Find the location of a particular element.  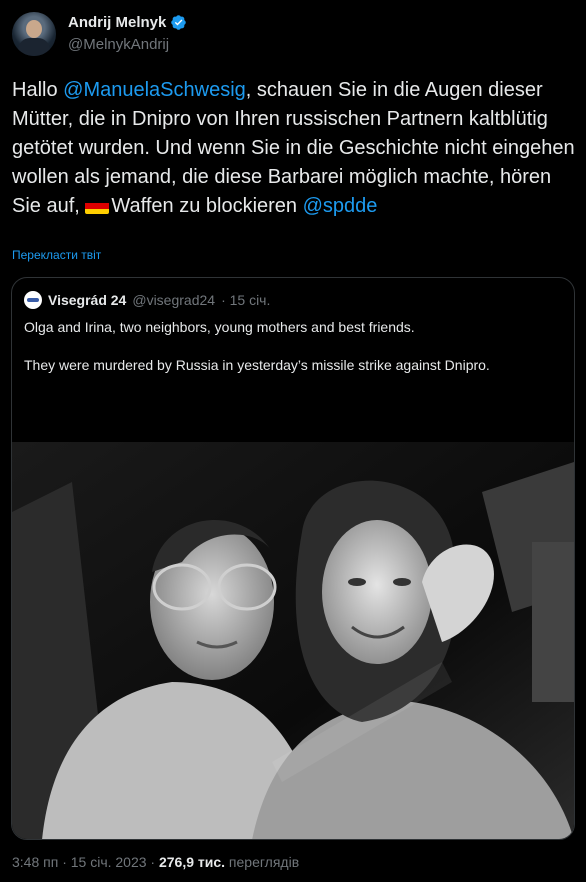

quoted-author-name: Visegrád 24 is located at coordinates (87, 300).